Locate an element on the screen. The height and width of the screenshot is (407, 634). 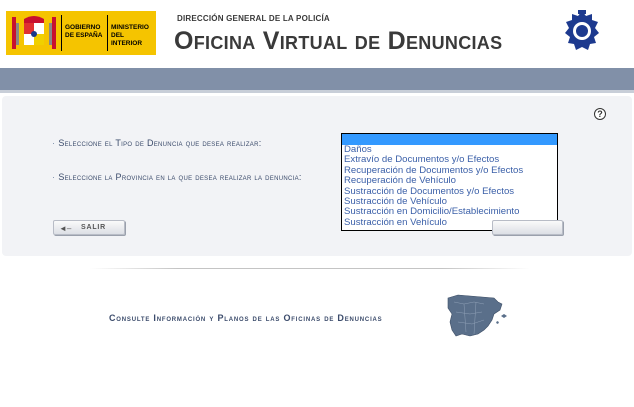
divider is located at coordinates (310, 268).